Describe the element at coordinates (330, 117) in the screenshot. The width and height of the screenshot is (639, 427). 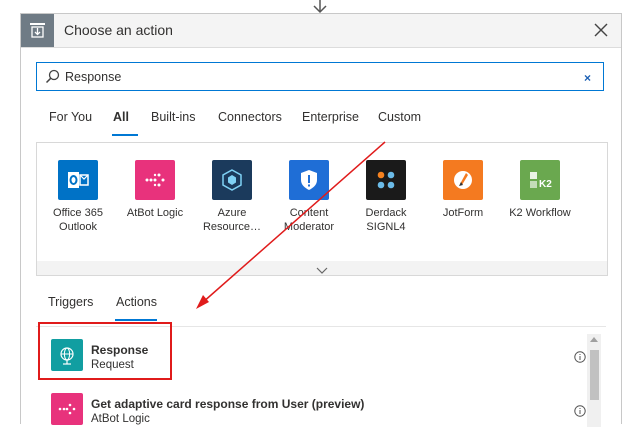
I see `tab-enterprise: Enterprise` at that location.